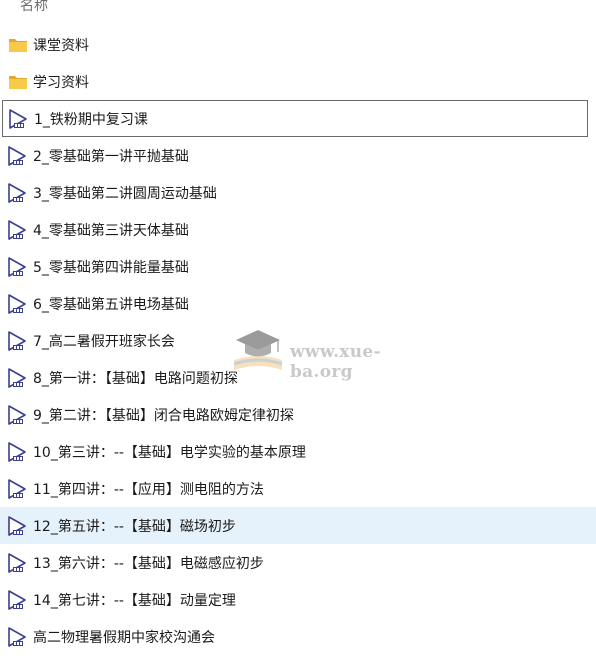 The width and height of the screenshot is (596, 671). What do you see at coordinates (111, 156) in the screenshot?
I see `list-item-label: 2_零基础第一讲平抛基础` at bounding box center [111, 156].